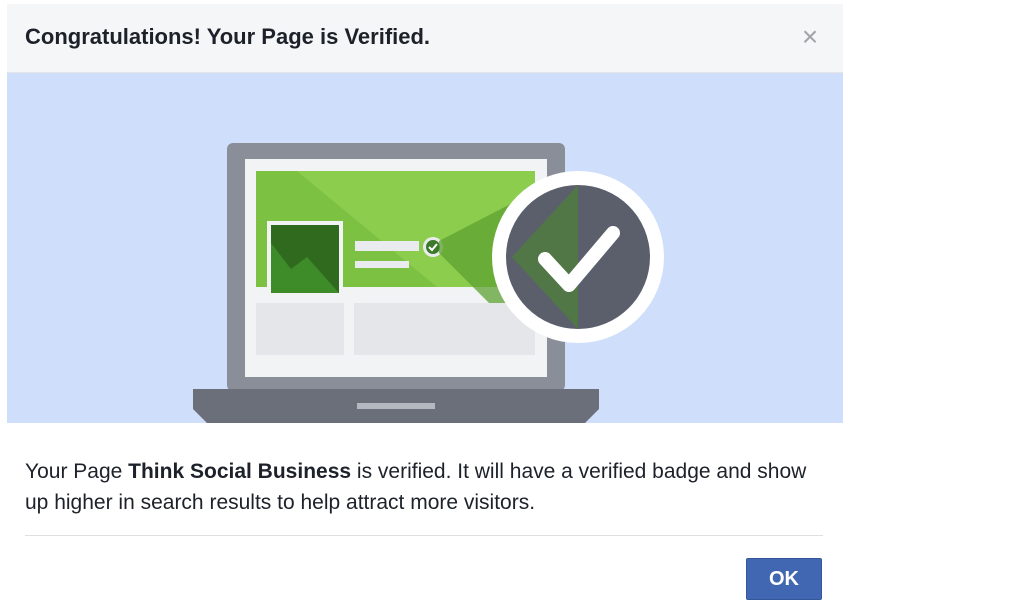  Describe the element at coordinates (784, 579) in the screenshot. I see `ok-button: OK` at that location.